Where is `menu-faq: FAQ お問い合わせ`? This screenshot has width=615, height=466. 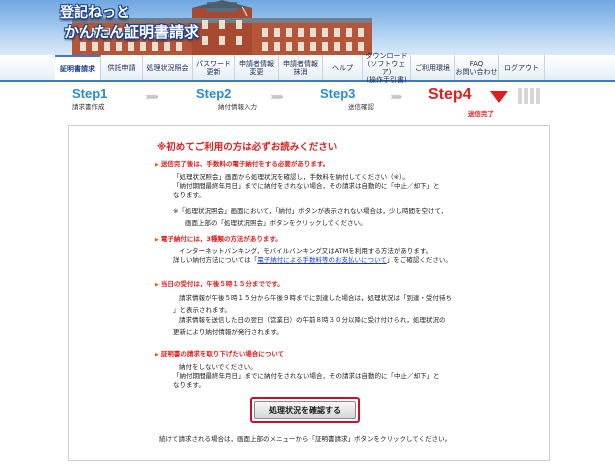 menu-faq: FAQ お問い合わせ is located at coordinates (477, 67).